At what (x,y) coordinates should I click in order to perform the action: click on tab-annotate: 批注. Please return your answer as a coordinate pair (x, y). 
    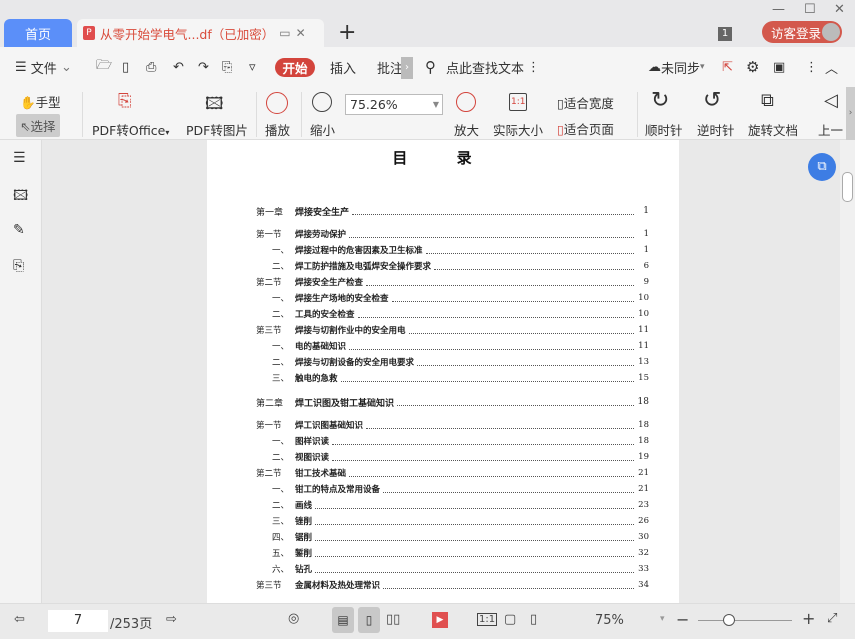
    Looking at the image, I should click on (390, 67).